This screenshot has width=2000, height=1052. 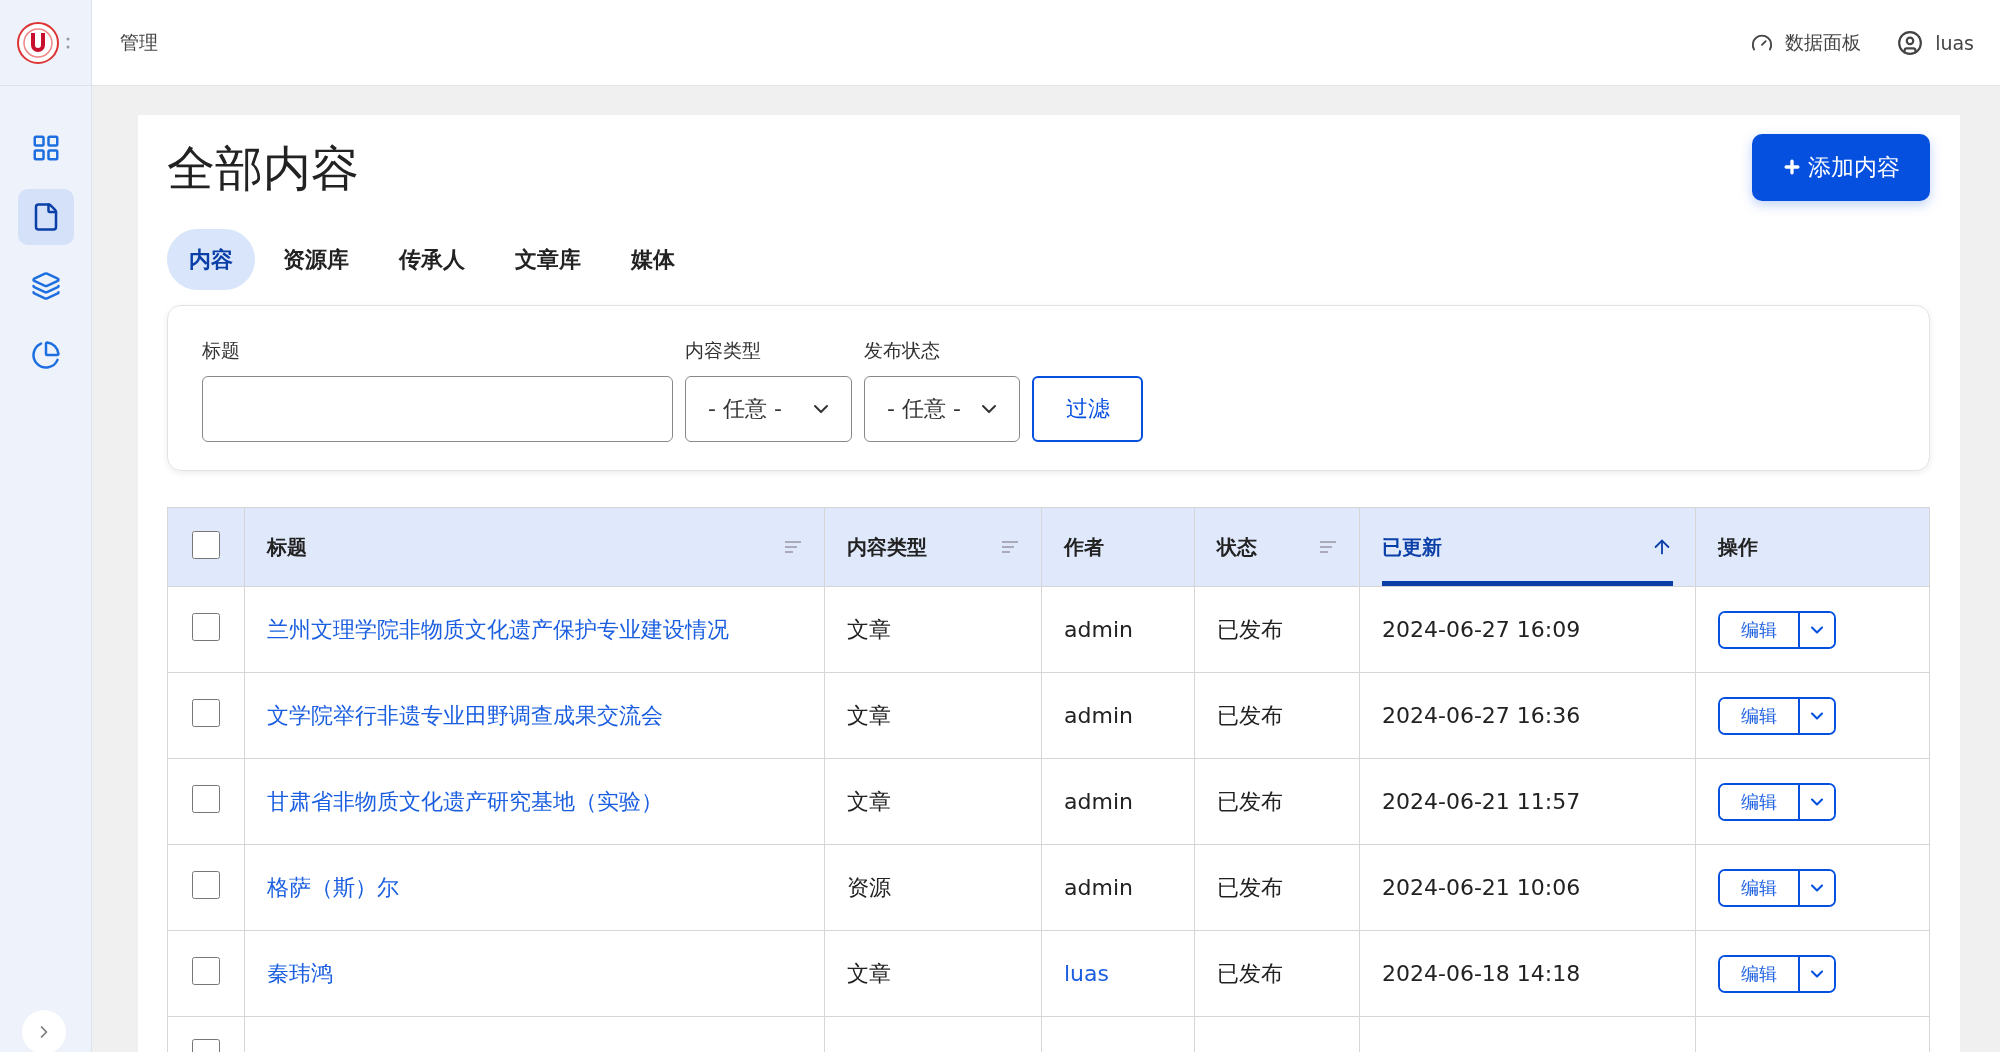 I want to click on field-label: 发布状态, so click(x=902, y=350).